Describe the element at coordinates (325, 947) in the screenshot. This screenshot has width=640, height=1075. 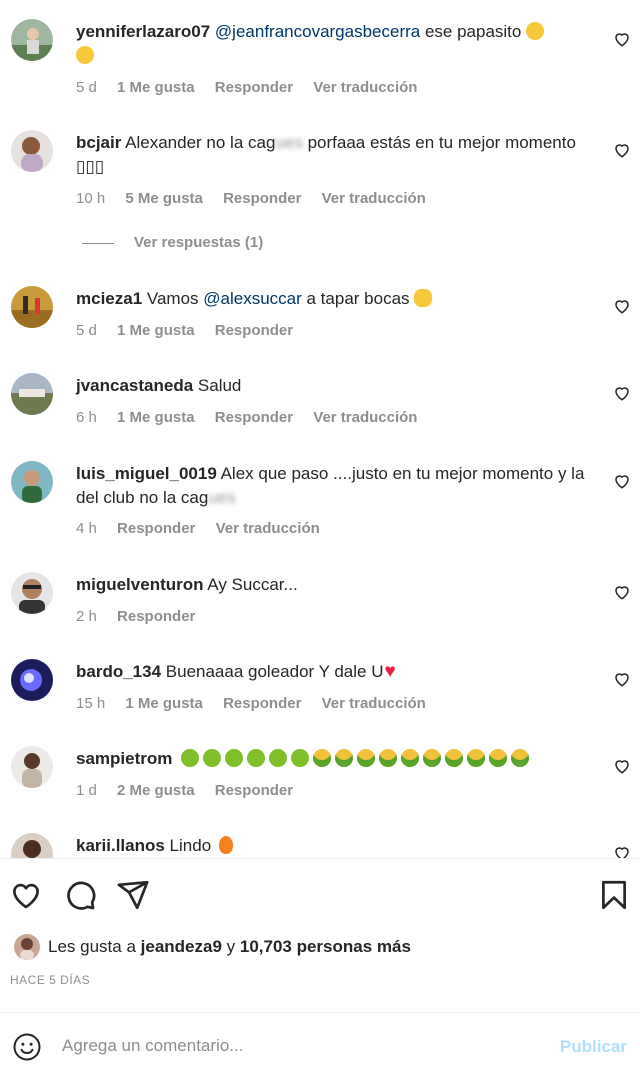
I see `likes-count-total: 10,703 personas más` at that location.